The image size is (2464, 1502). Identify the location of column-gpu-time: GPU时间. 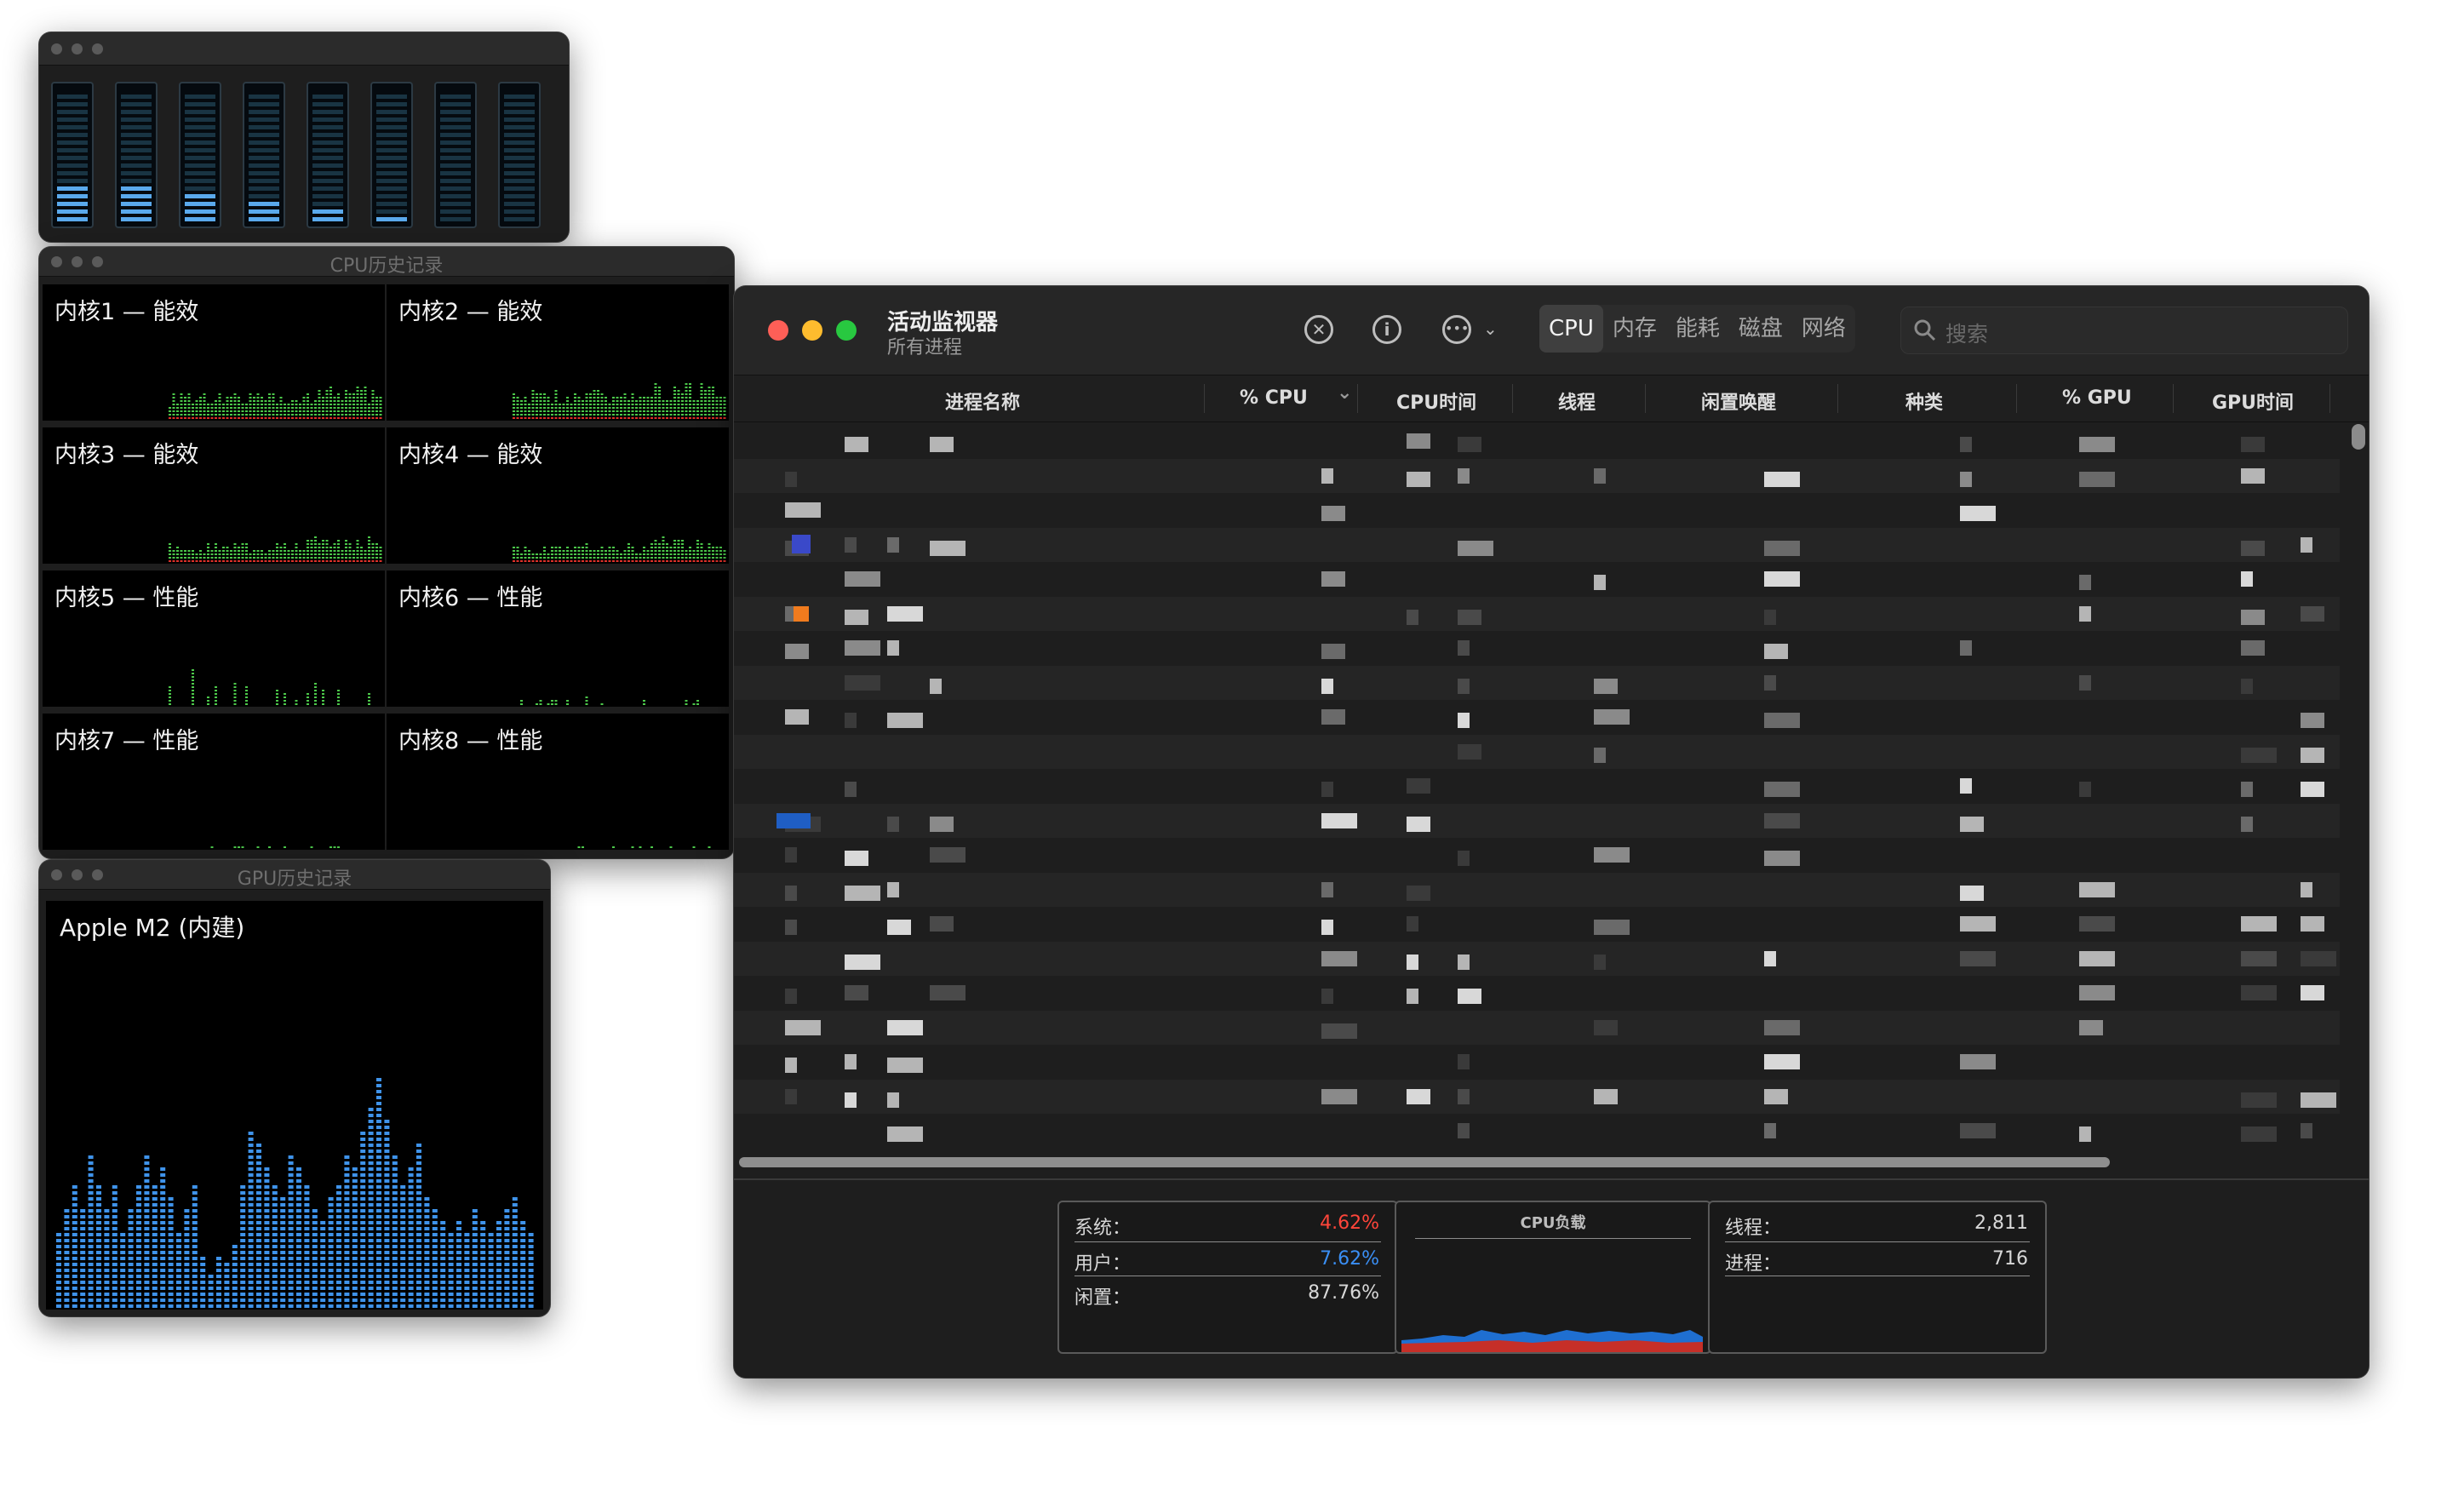
(2253, 401).